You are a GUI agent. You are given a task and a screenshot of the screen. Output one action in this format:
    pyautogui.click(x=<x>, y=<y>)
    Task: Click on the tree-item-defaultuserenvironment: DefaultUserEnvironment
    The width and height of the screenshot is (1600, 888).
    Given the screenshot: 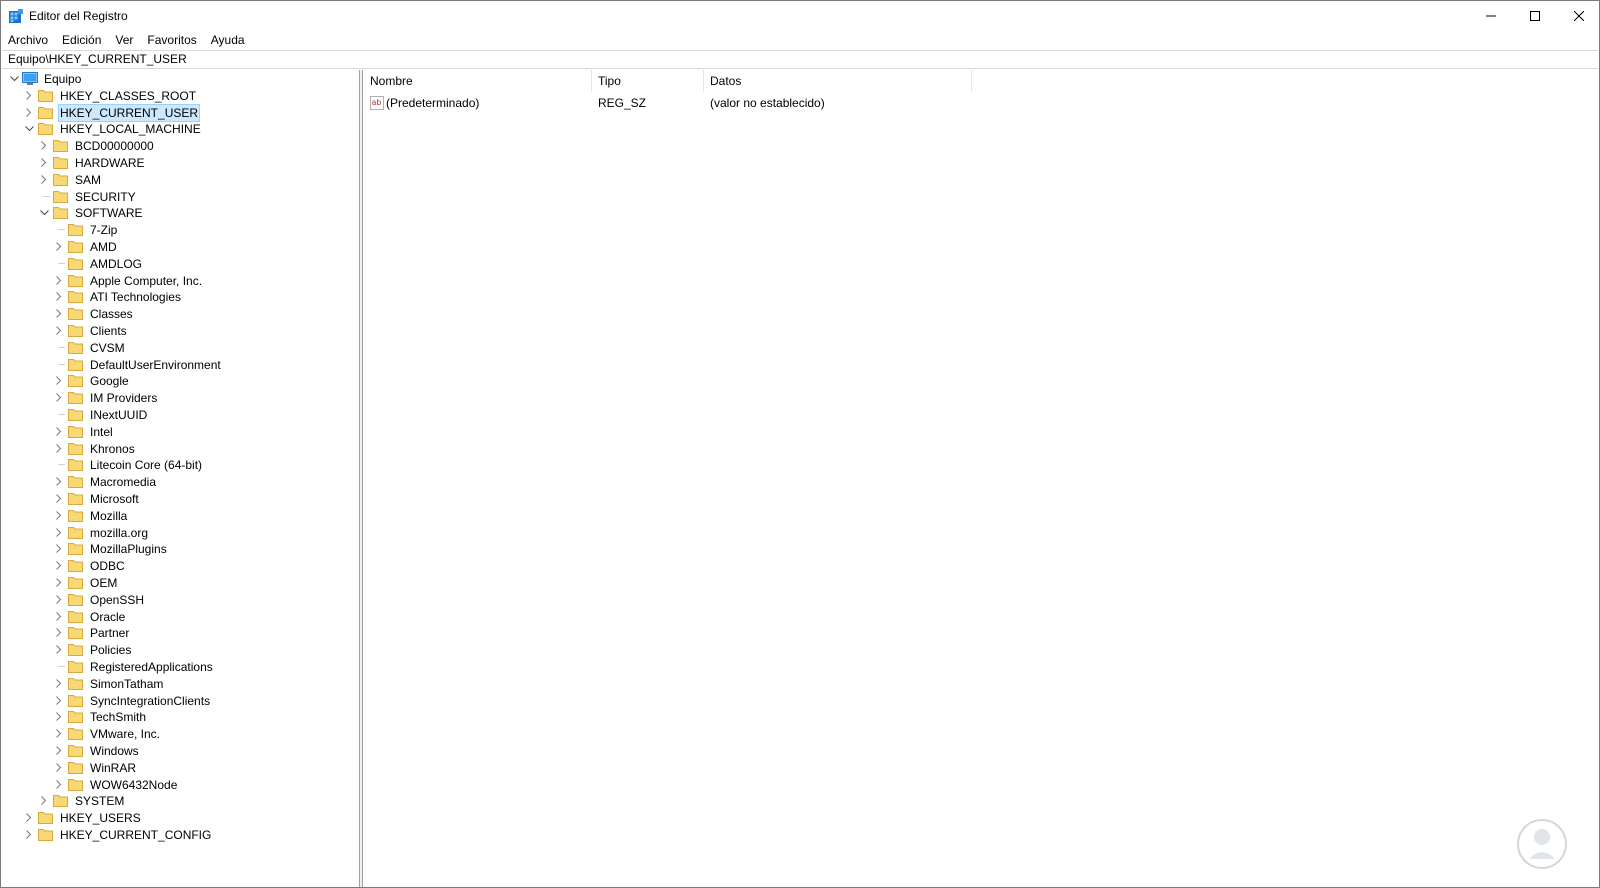 What is the action you would take?
    pyautogui.click(x=138, y=364)
    